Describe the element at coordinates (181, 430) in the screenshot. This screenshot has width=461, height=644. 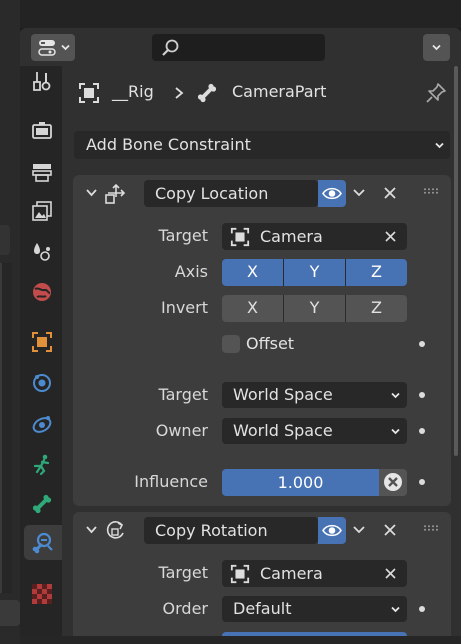
I see `owner-space-label: Owner` at that location.